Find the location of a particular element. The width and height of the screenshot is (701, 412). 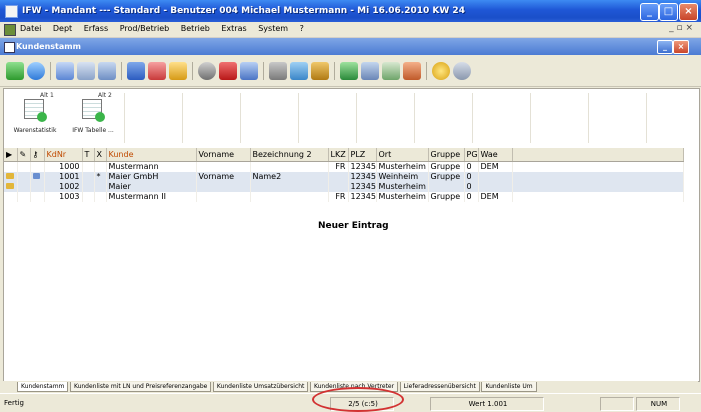

col-header-ort: Ort is located at coordinates (402, 155).